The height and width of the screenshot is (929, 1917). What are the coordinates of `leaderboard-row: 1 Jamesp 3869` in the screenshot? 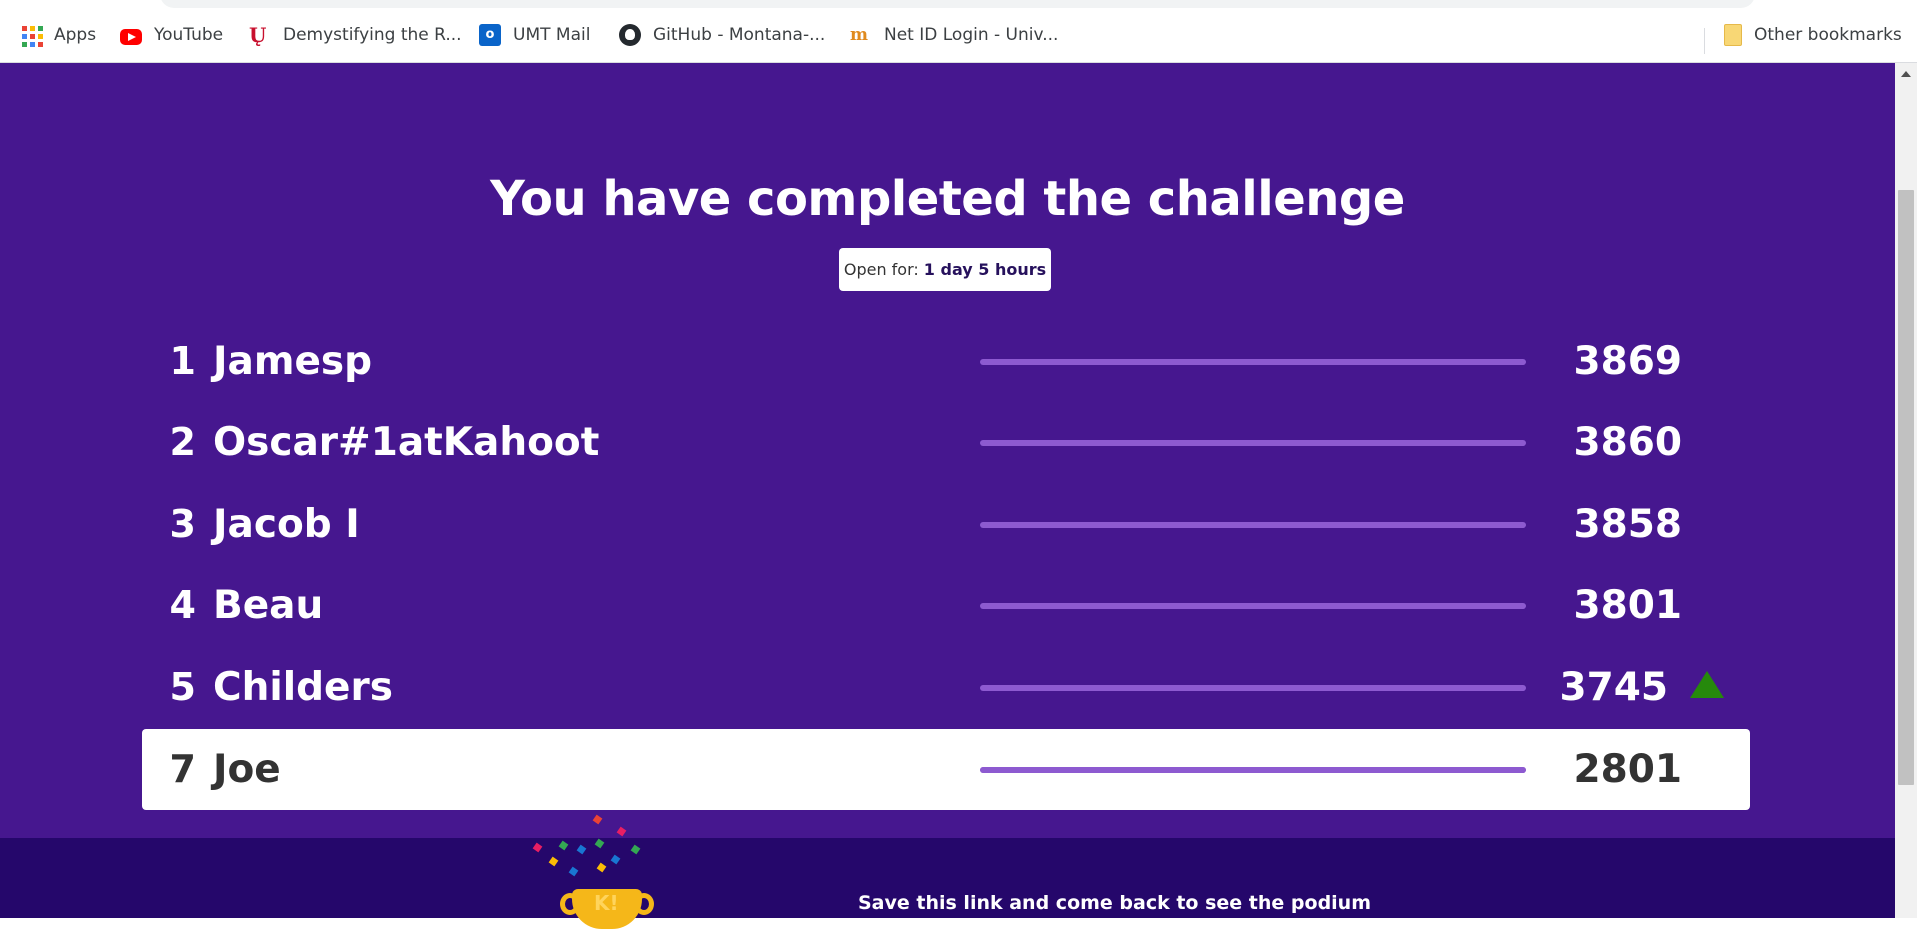 It's located at (946, 361).